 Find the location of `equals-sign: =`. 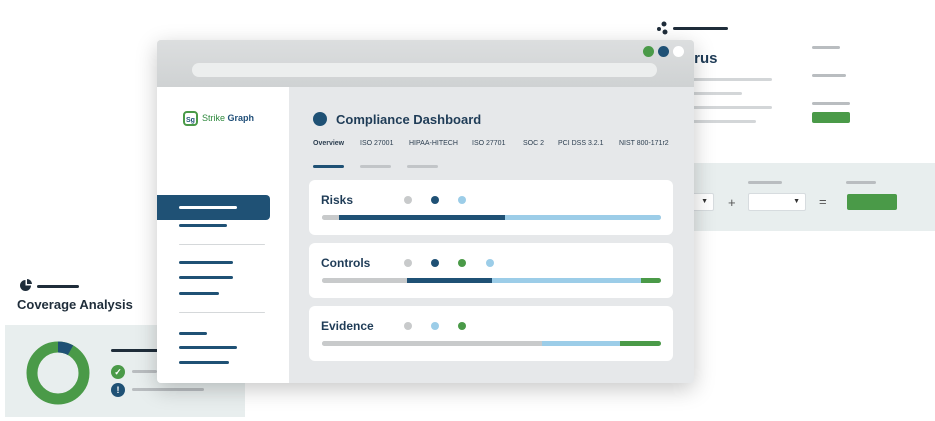

equals-sign: = is located at coordinates (823, 201).